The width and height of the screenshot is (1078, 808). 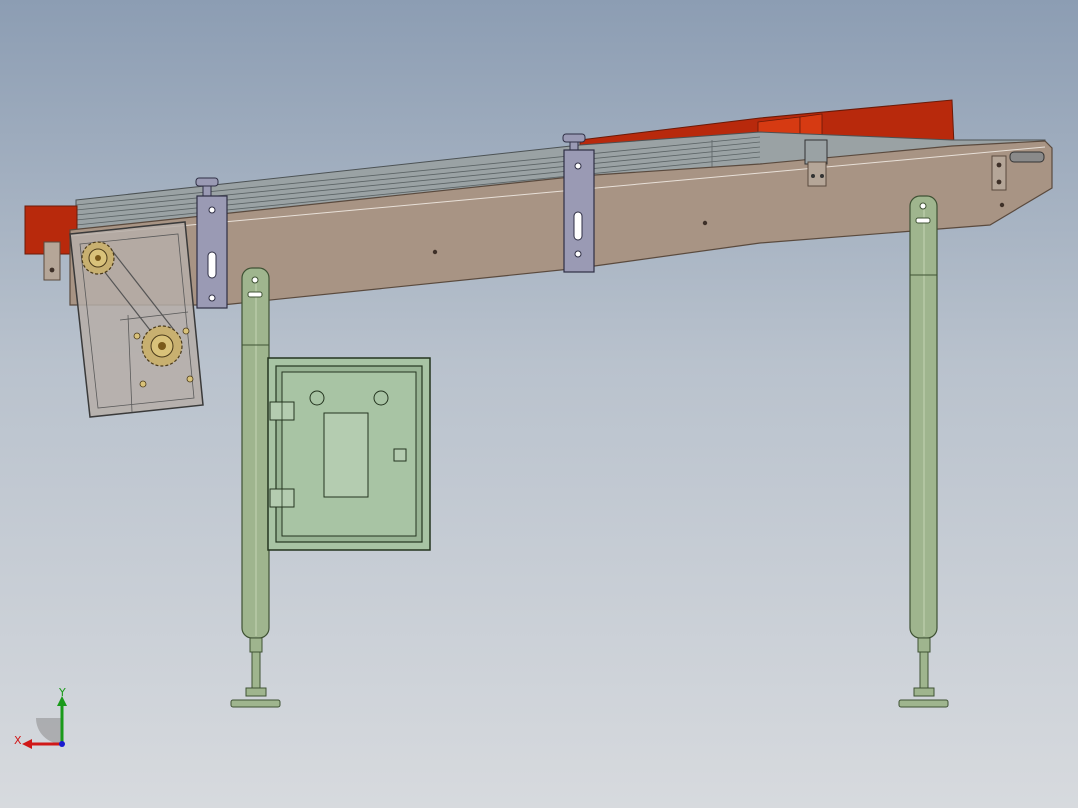 I want to click on coordinate-triad: Y X, so click(x=40, y=717).